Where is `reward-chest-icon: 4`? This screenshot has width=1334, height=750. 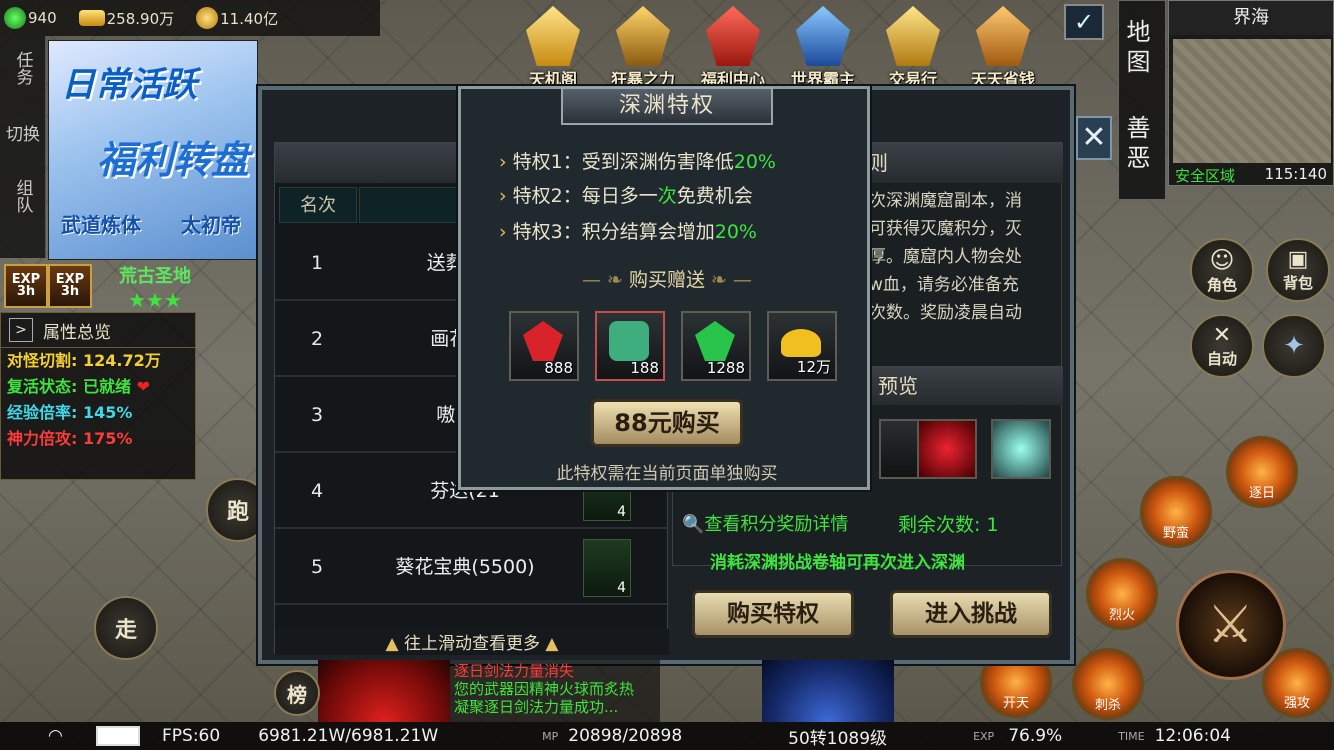
reward-chest-icon: 4 is located at coordinates (607, 568).